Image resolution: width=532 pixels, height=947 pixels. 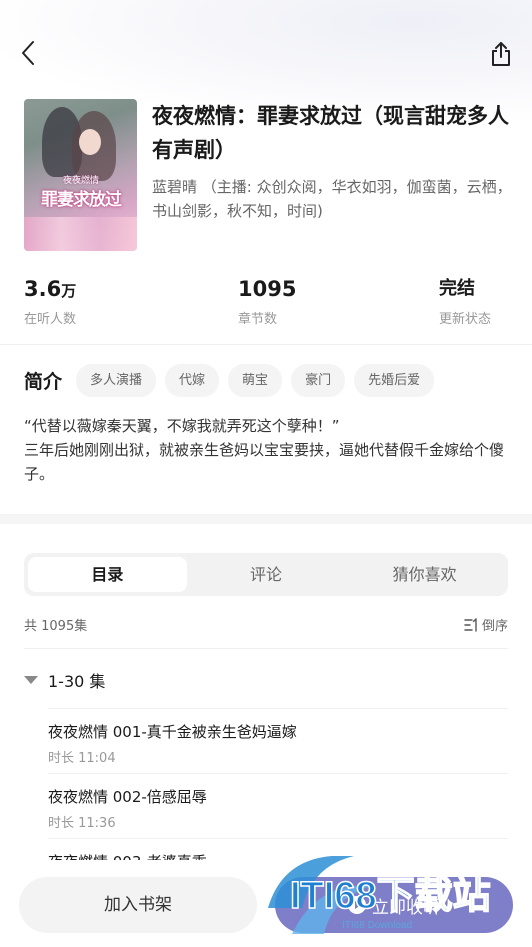 I want to click on stat-status-label: 更新状态, so click(x=465, y=319).